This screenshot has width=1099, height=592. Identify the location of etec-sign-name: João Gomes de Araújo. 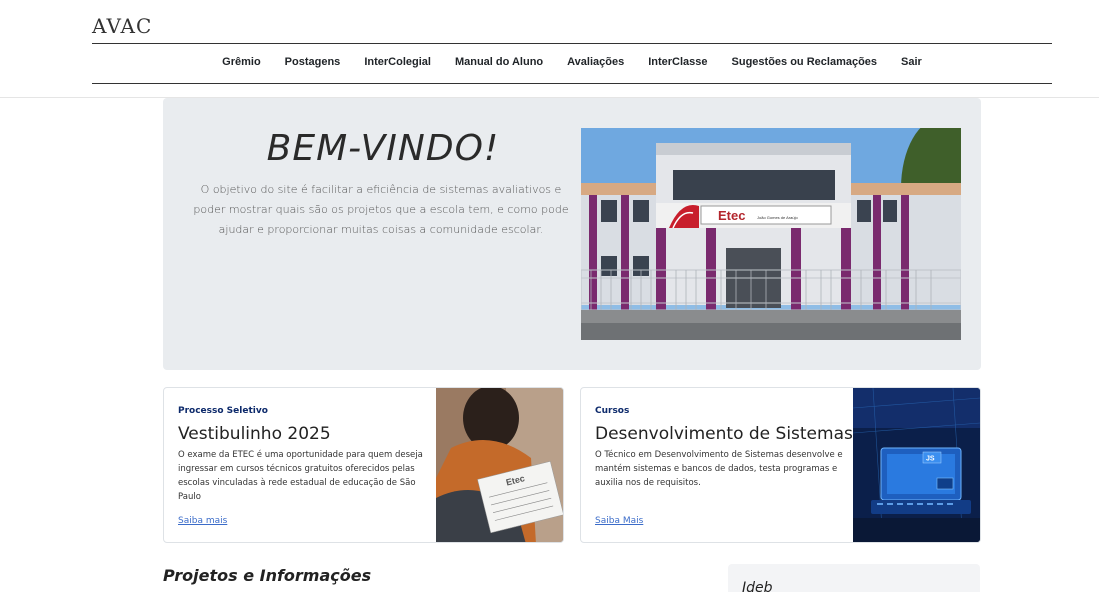
(777, 217).